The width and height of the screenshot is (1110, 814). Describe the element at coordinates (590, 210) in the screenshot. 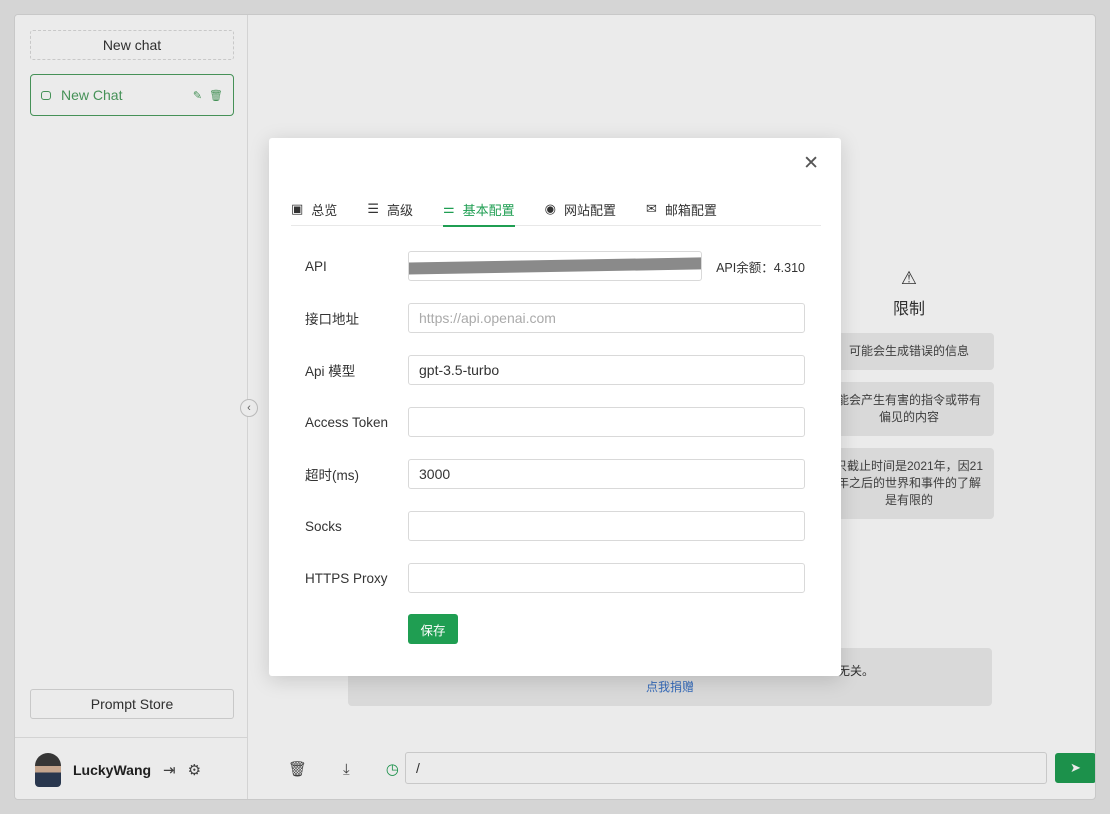

I see `tab-label: 网站配置` at that location.